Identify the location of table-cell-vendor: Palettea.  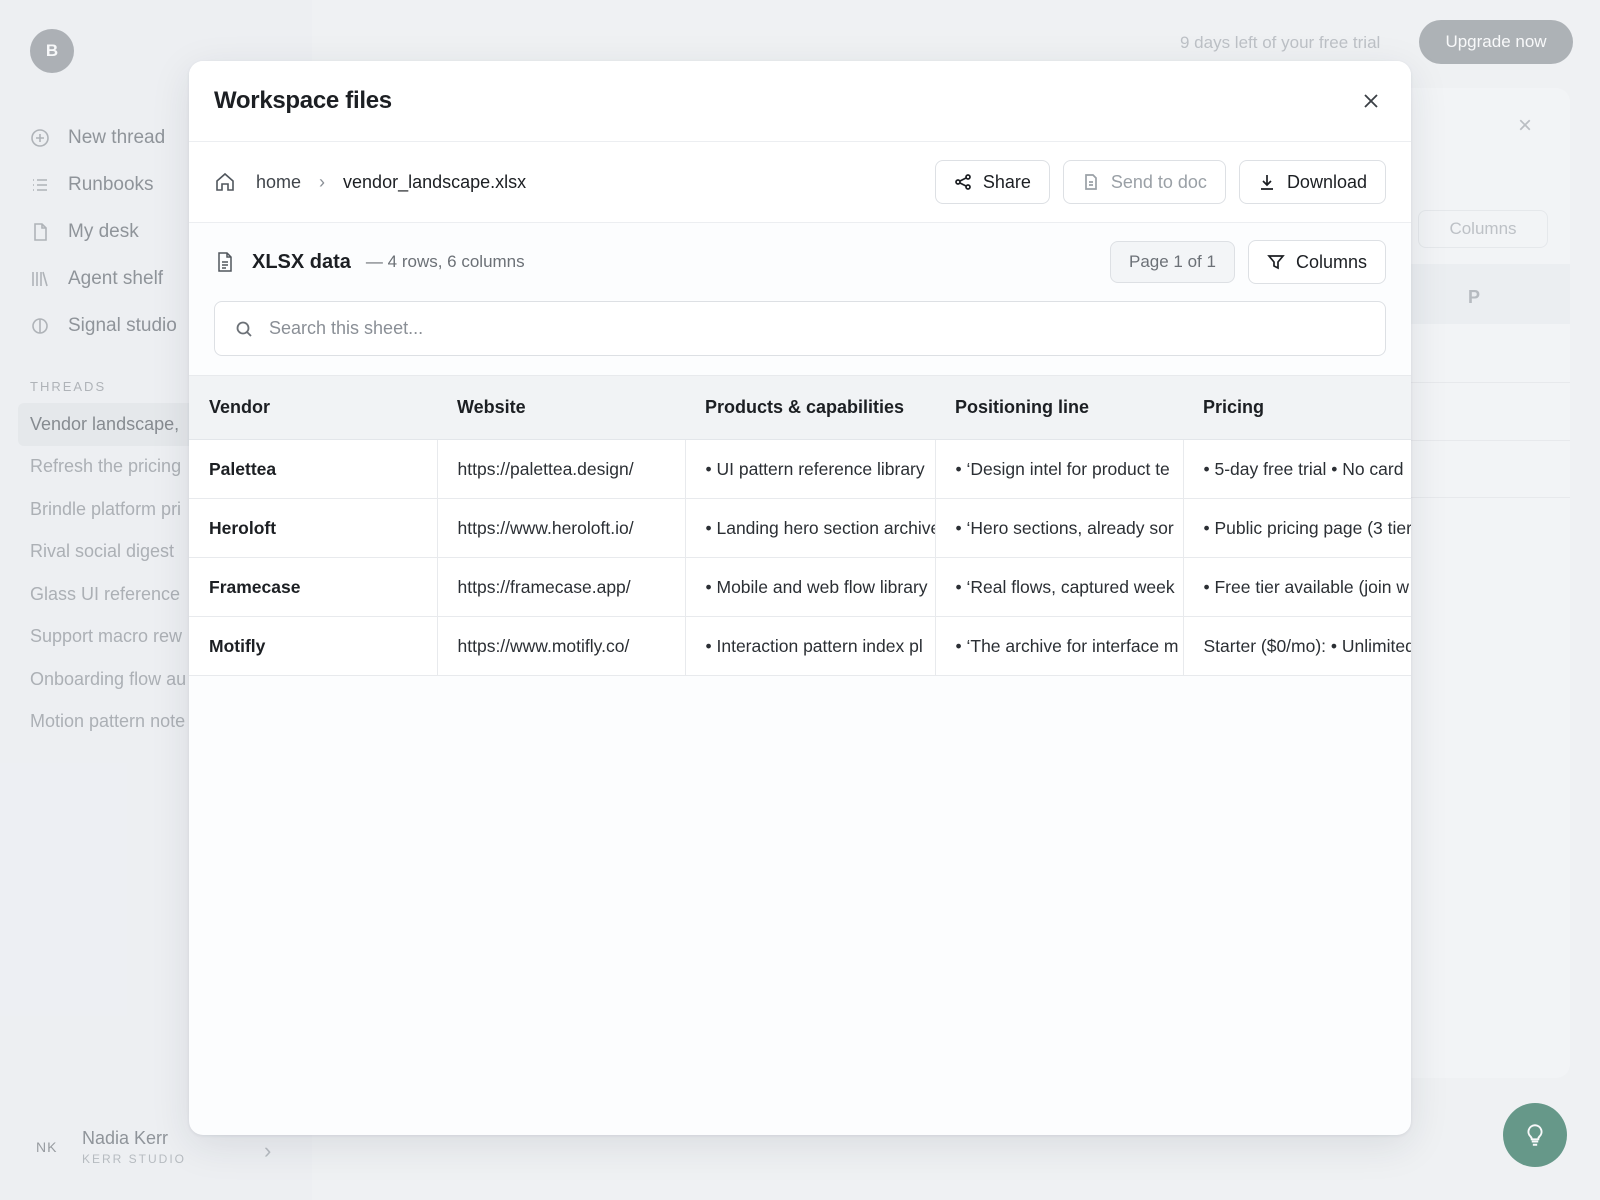
(313, 469).